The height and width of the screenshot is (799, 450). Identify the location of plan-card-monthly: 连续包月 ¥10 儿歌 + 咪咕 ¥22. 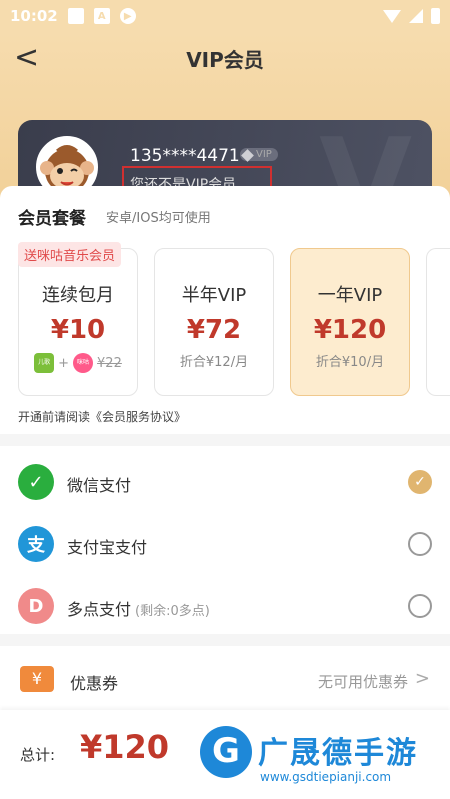
(78, 322).